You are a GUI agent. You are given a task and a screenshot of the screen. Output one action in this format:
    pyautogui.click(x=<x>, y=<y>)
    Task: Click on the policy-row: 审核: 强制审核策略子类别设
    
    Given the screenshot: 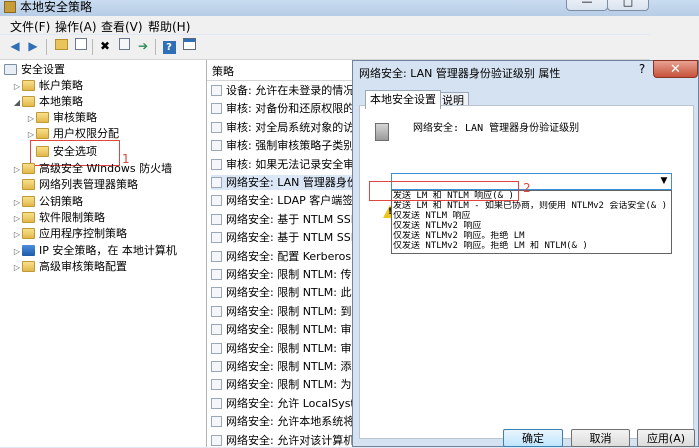 What is the action you would take?
    pyautogui.click(x=284, y=145)
    